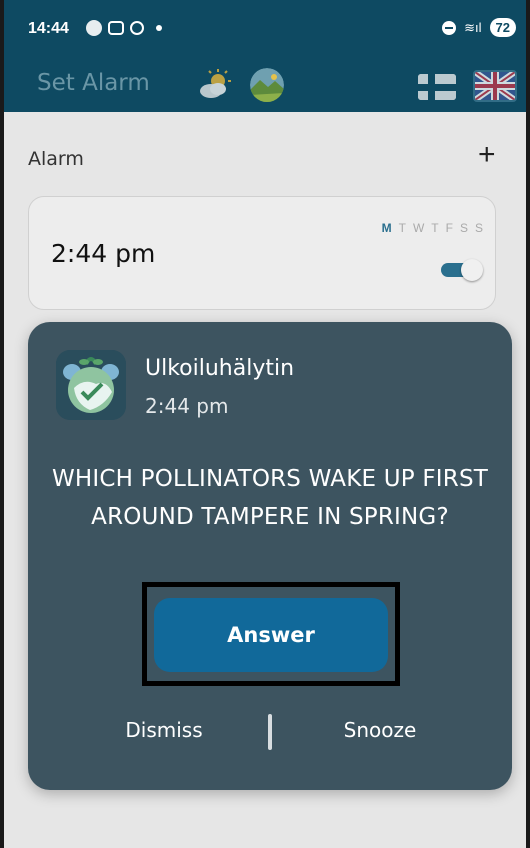 The width and height of the screenshot is (530, 848). Describe the element at coordinates (502, 27) in the screenshot. I see `battery-indicator: 72` at that location.